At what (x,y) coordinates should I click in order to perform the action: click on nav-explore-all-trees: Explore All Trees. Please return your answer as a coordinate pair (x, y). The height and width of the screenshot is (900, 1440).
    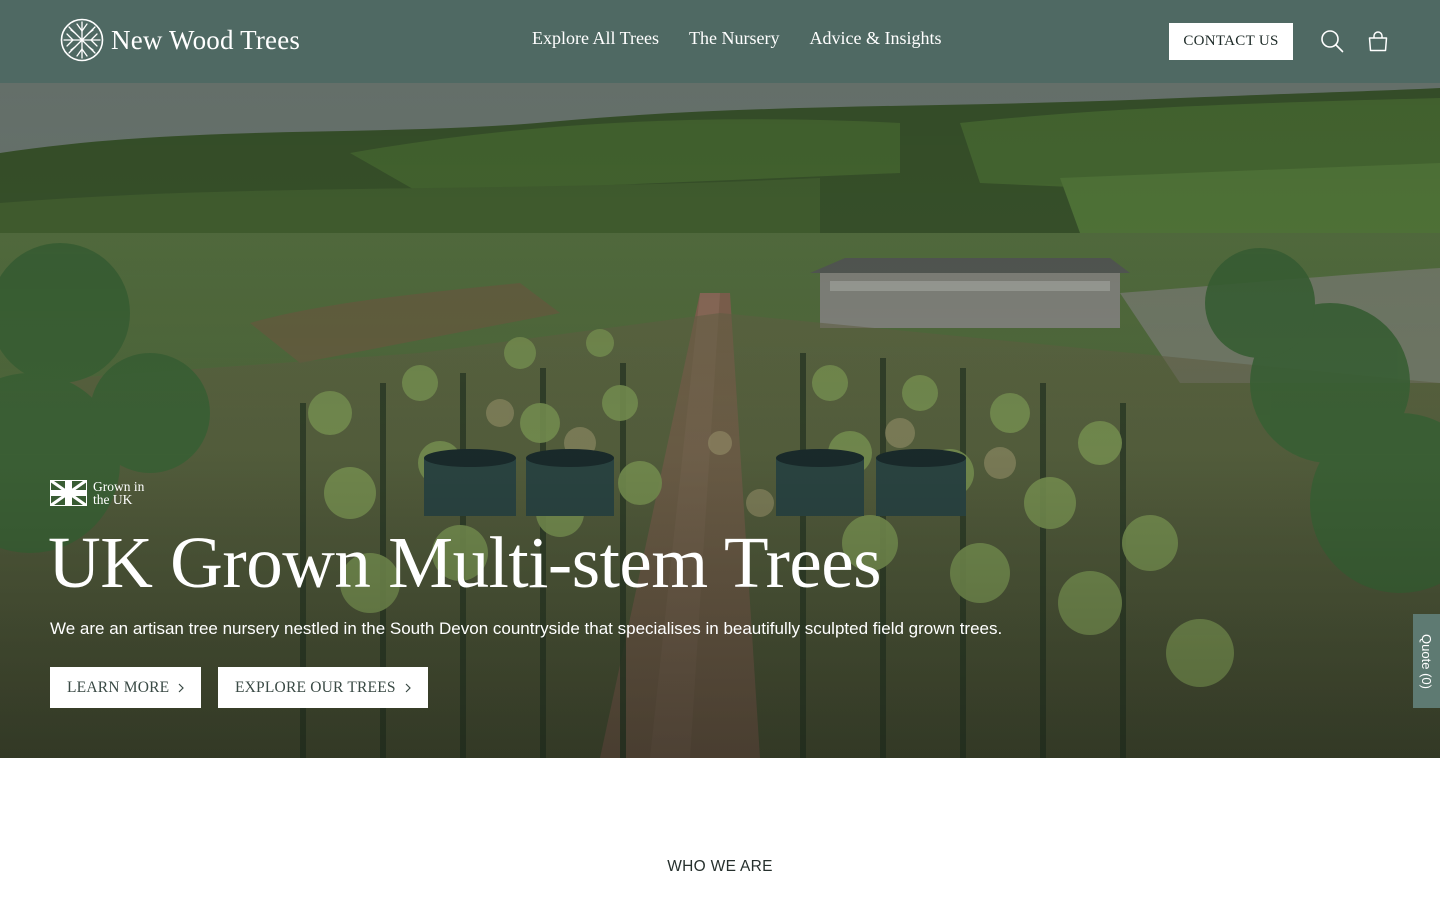
    Looking at the image, I should click on (595, 38).